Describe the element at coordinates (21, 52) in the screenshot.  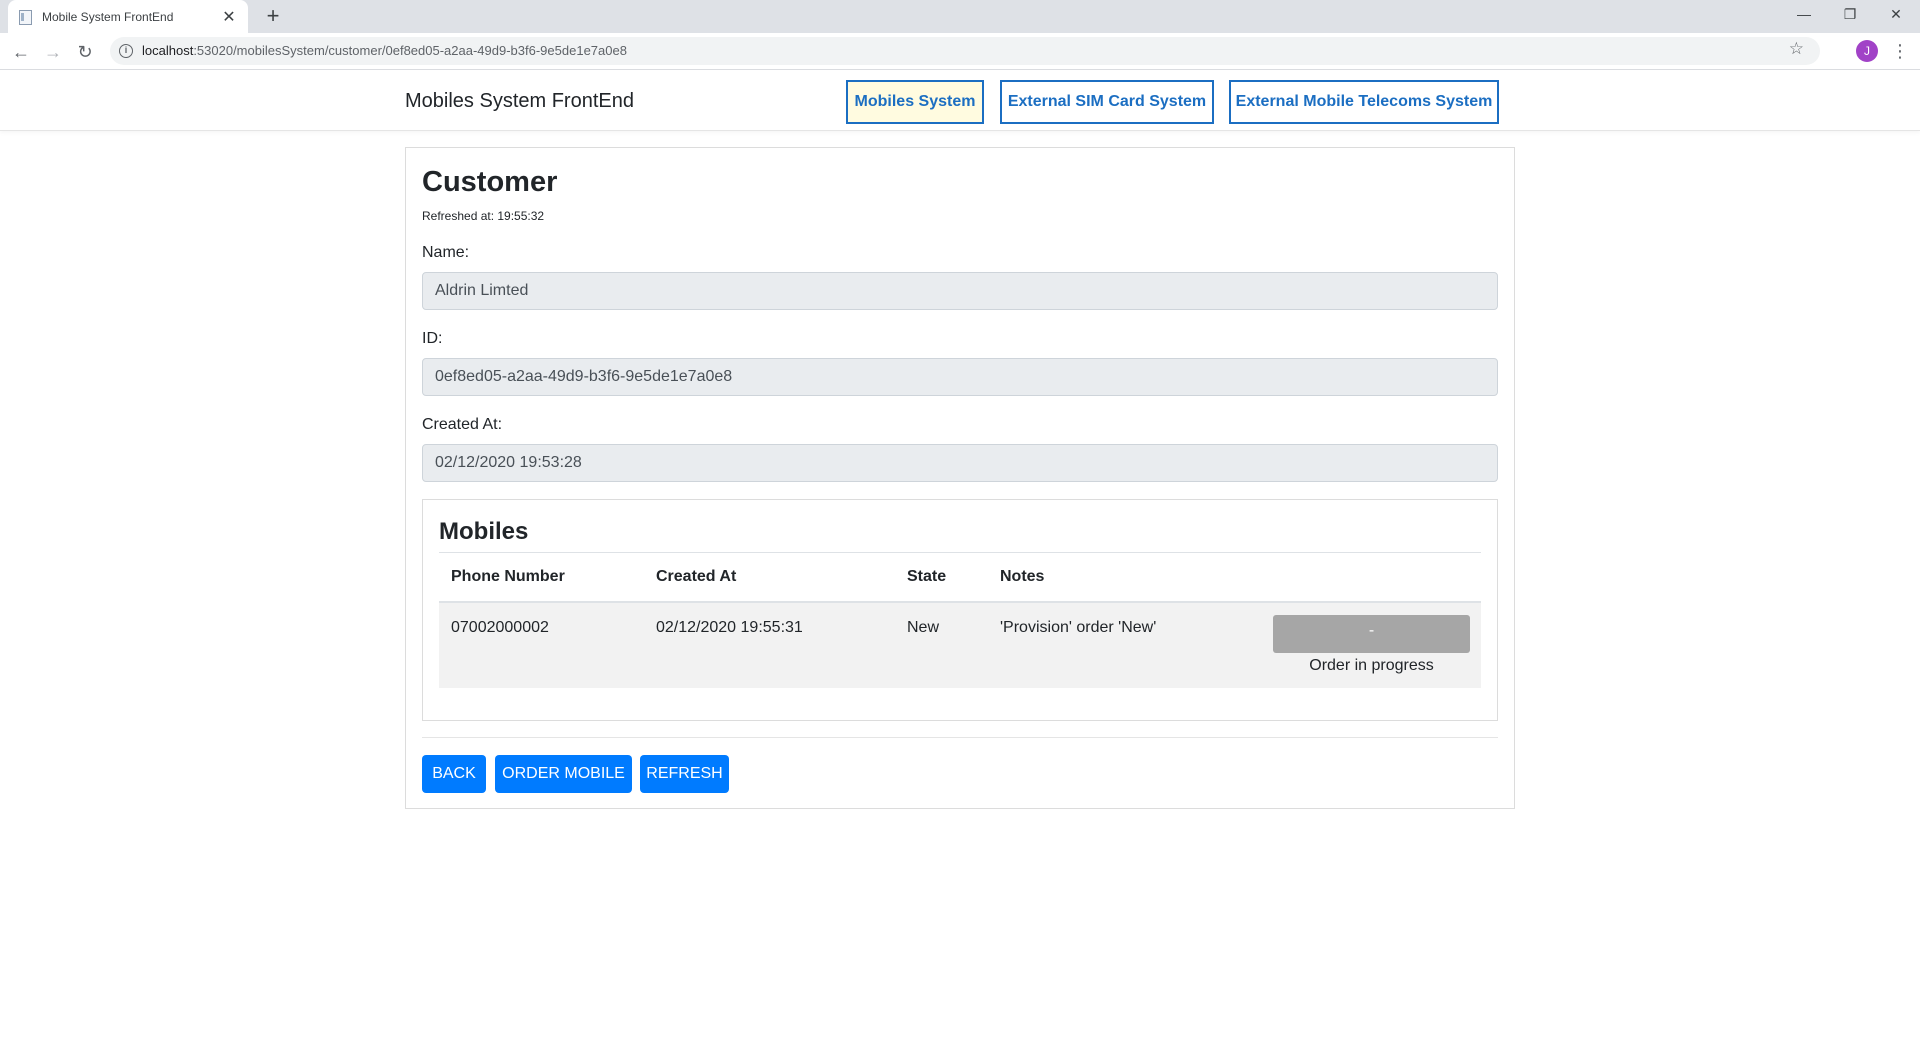
I see `back-arrow-icon: ←` at that location.